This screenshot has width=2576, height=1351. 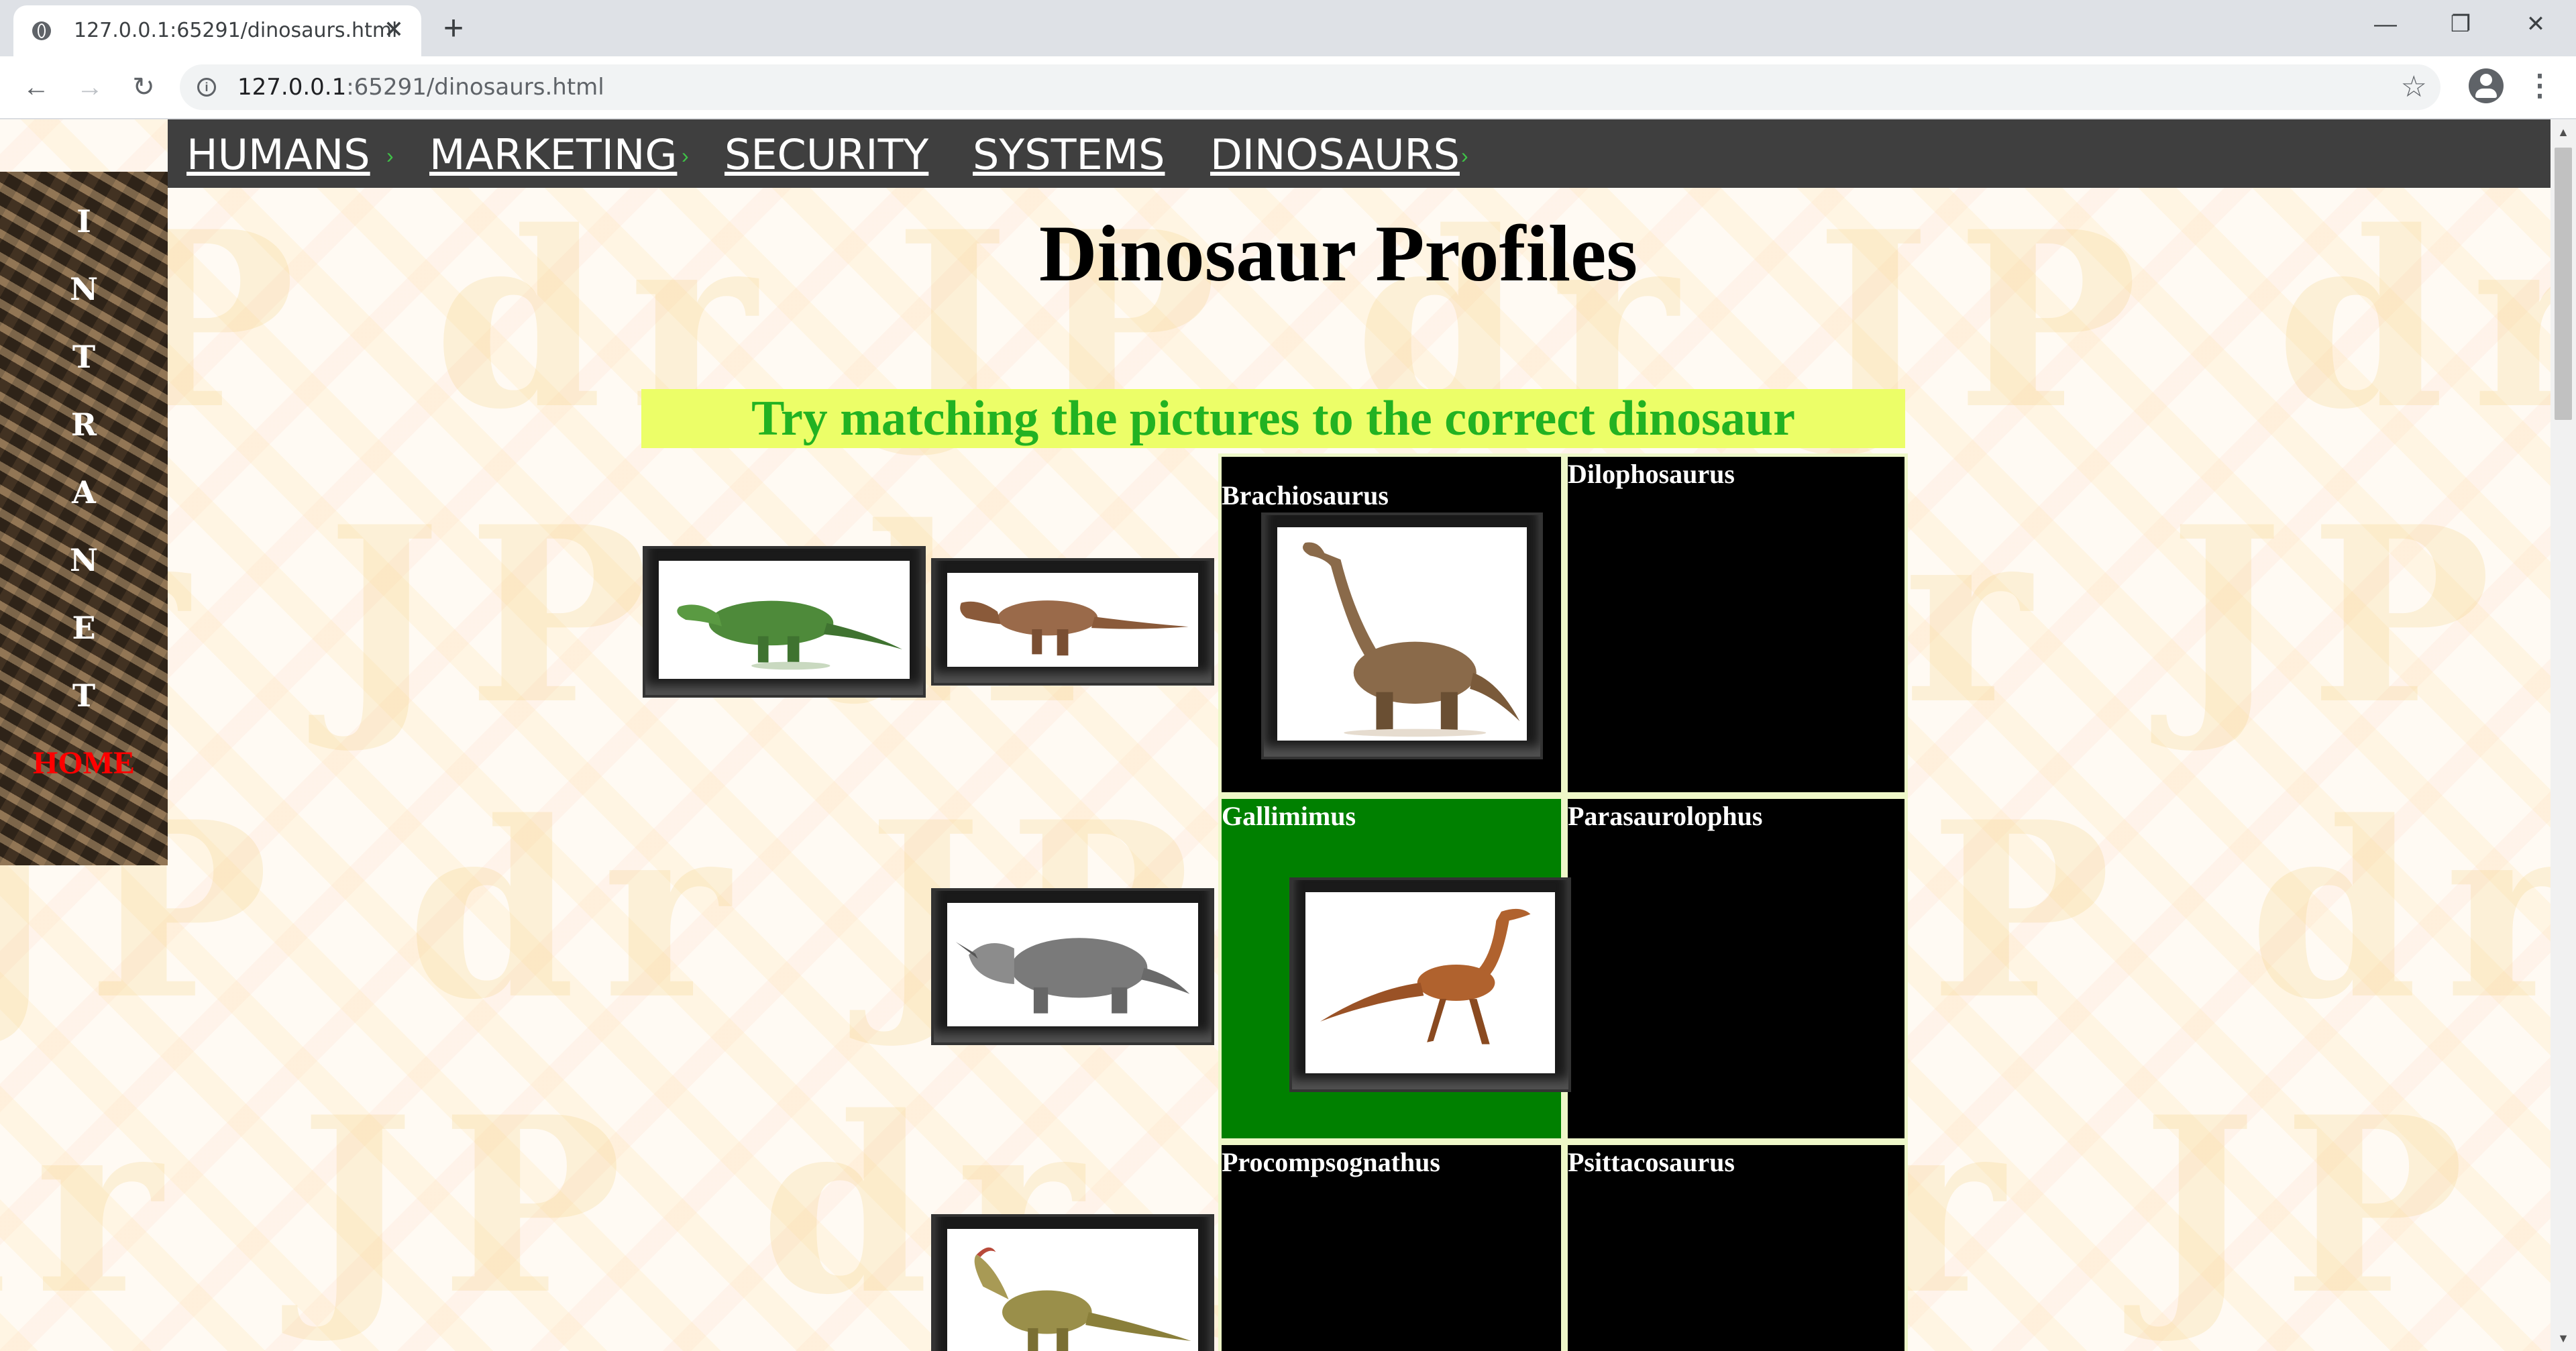 What do you see at coordinates (826, 154) in the screenshot?
I see `nav-link-security: SECURITY` at bounding box center [826, 154].